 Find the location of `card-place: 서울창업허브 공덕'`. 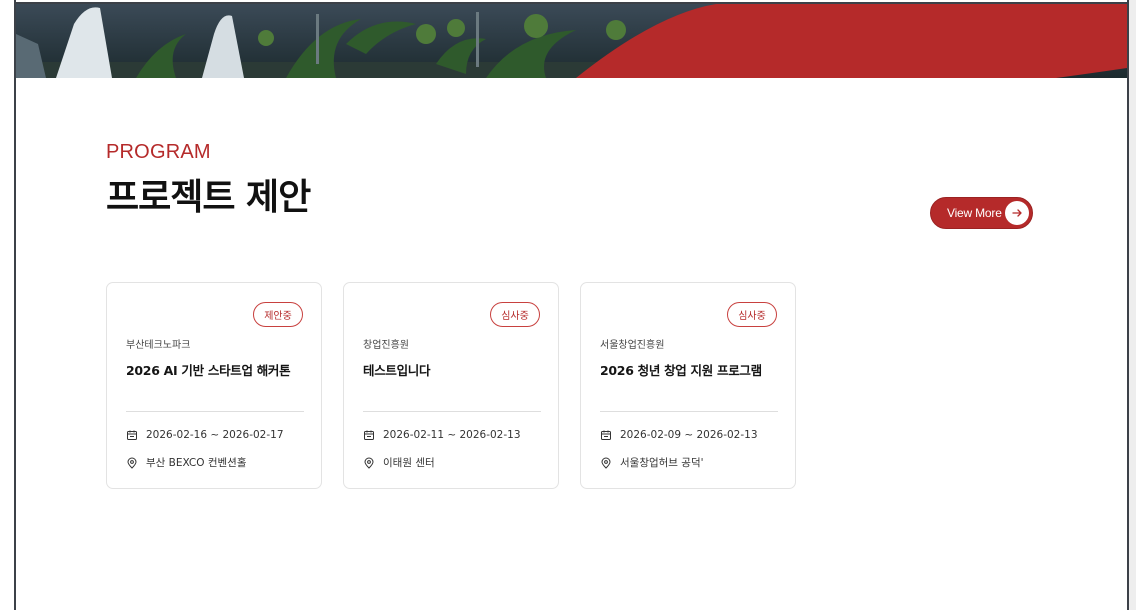

card-place: 서울창업허브 공덕' is located at coordinates (662, 463).